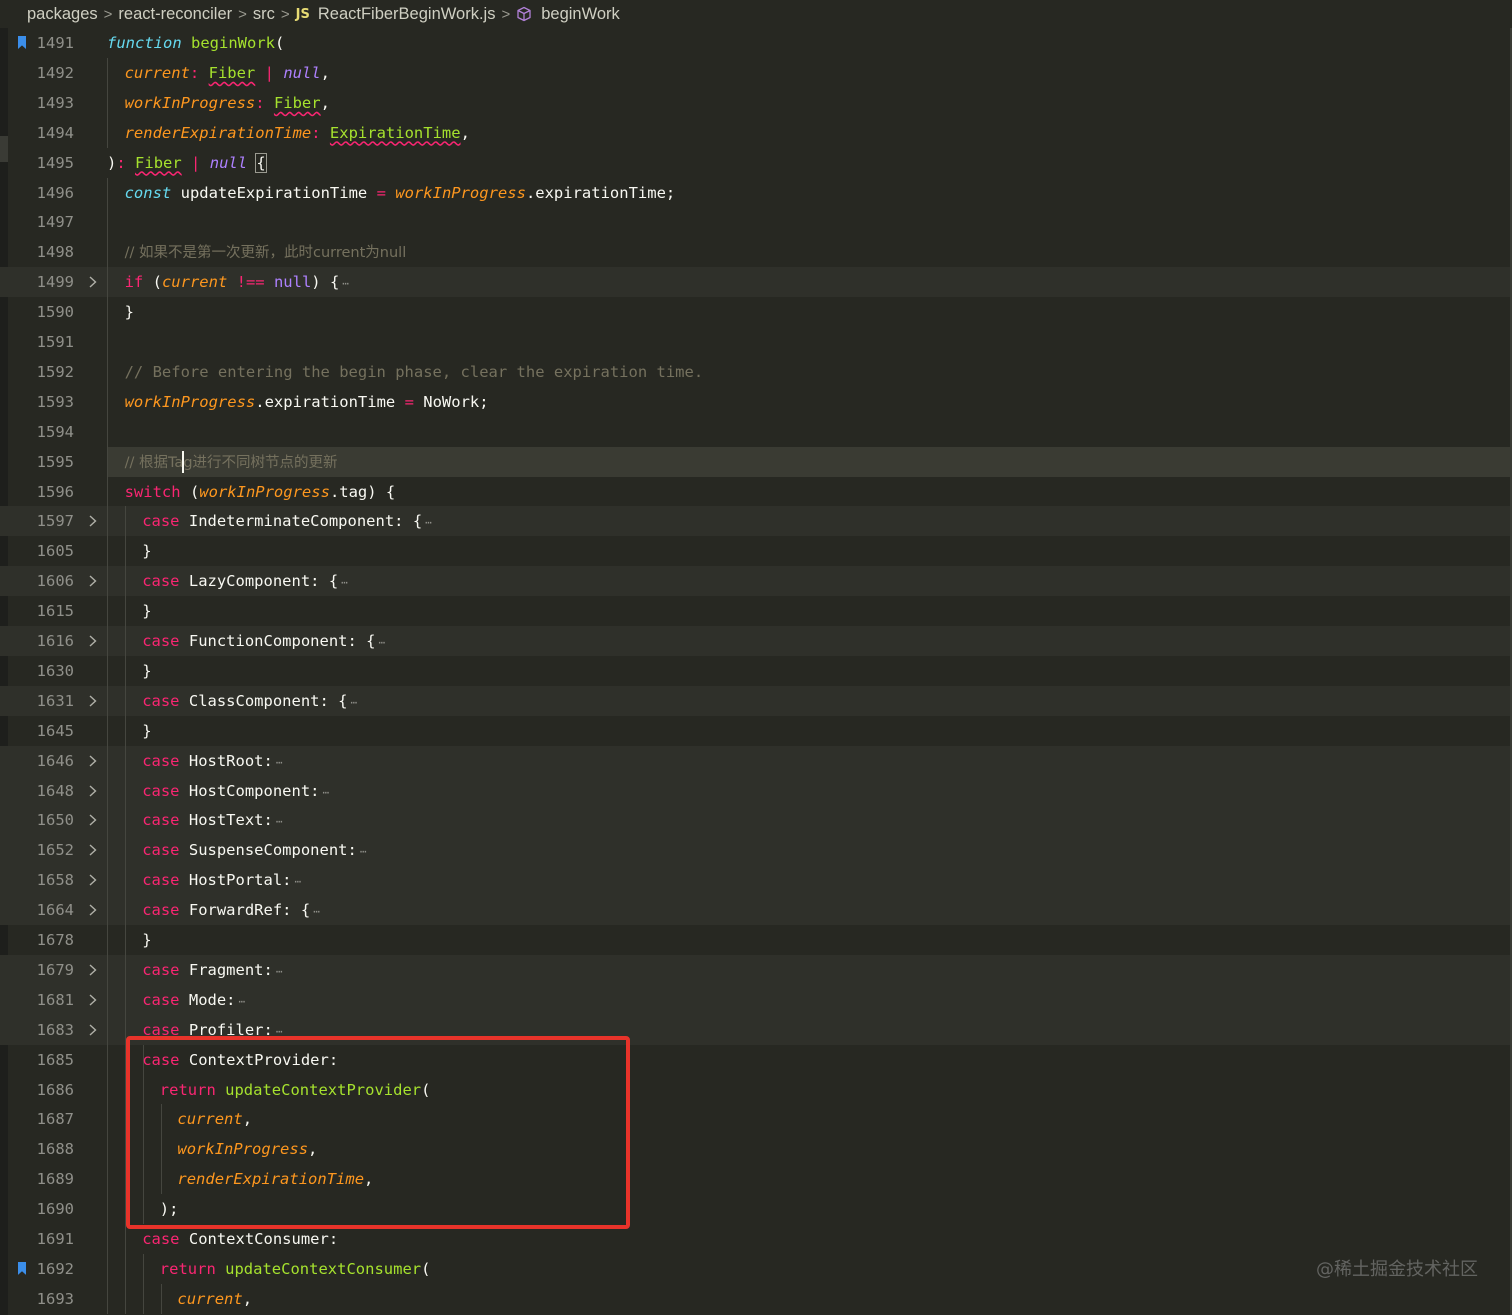 Image resolution: width=1512 pixels, height=1315 pixels. Describe the element at coordinates (214, 1299) in the screenshot. I see `code-line-1693: current,` at that location.